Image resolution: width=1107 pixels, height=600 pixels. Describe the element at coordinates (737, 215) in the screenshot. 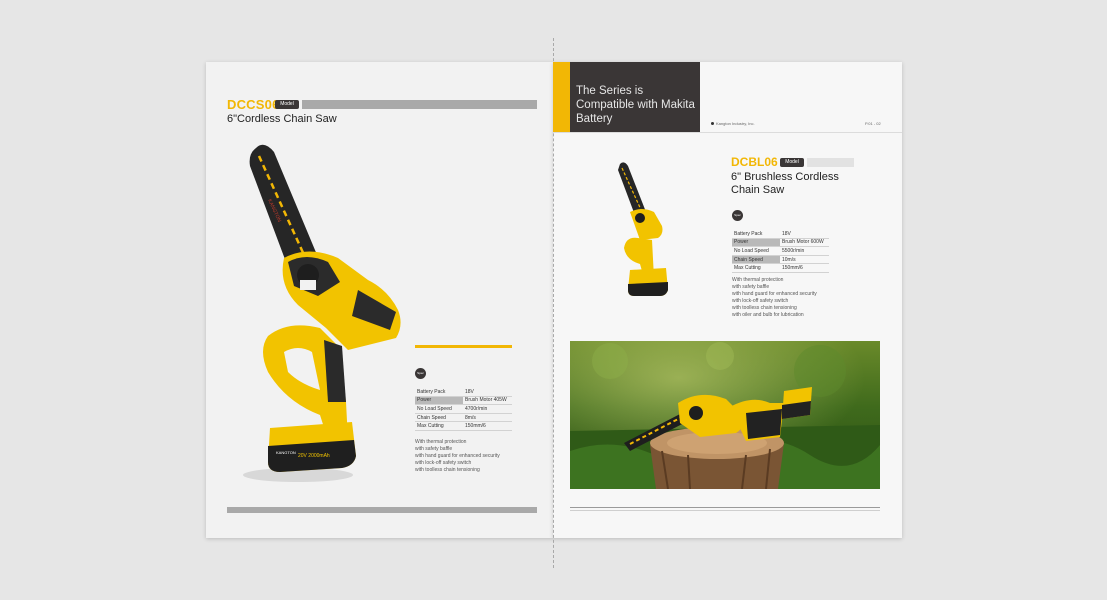

I see `right-spec-badge: Spec` at that location.